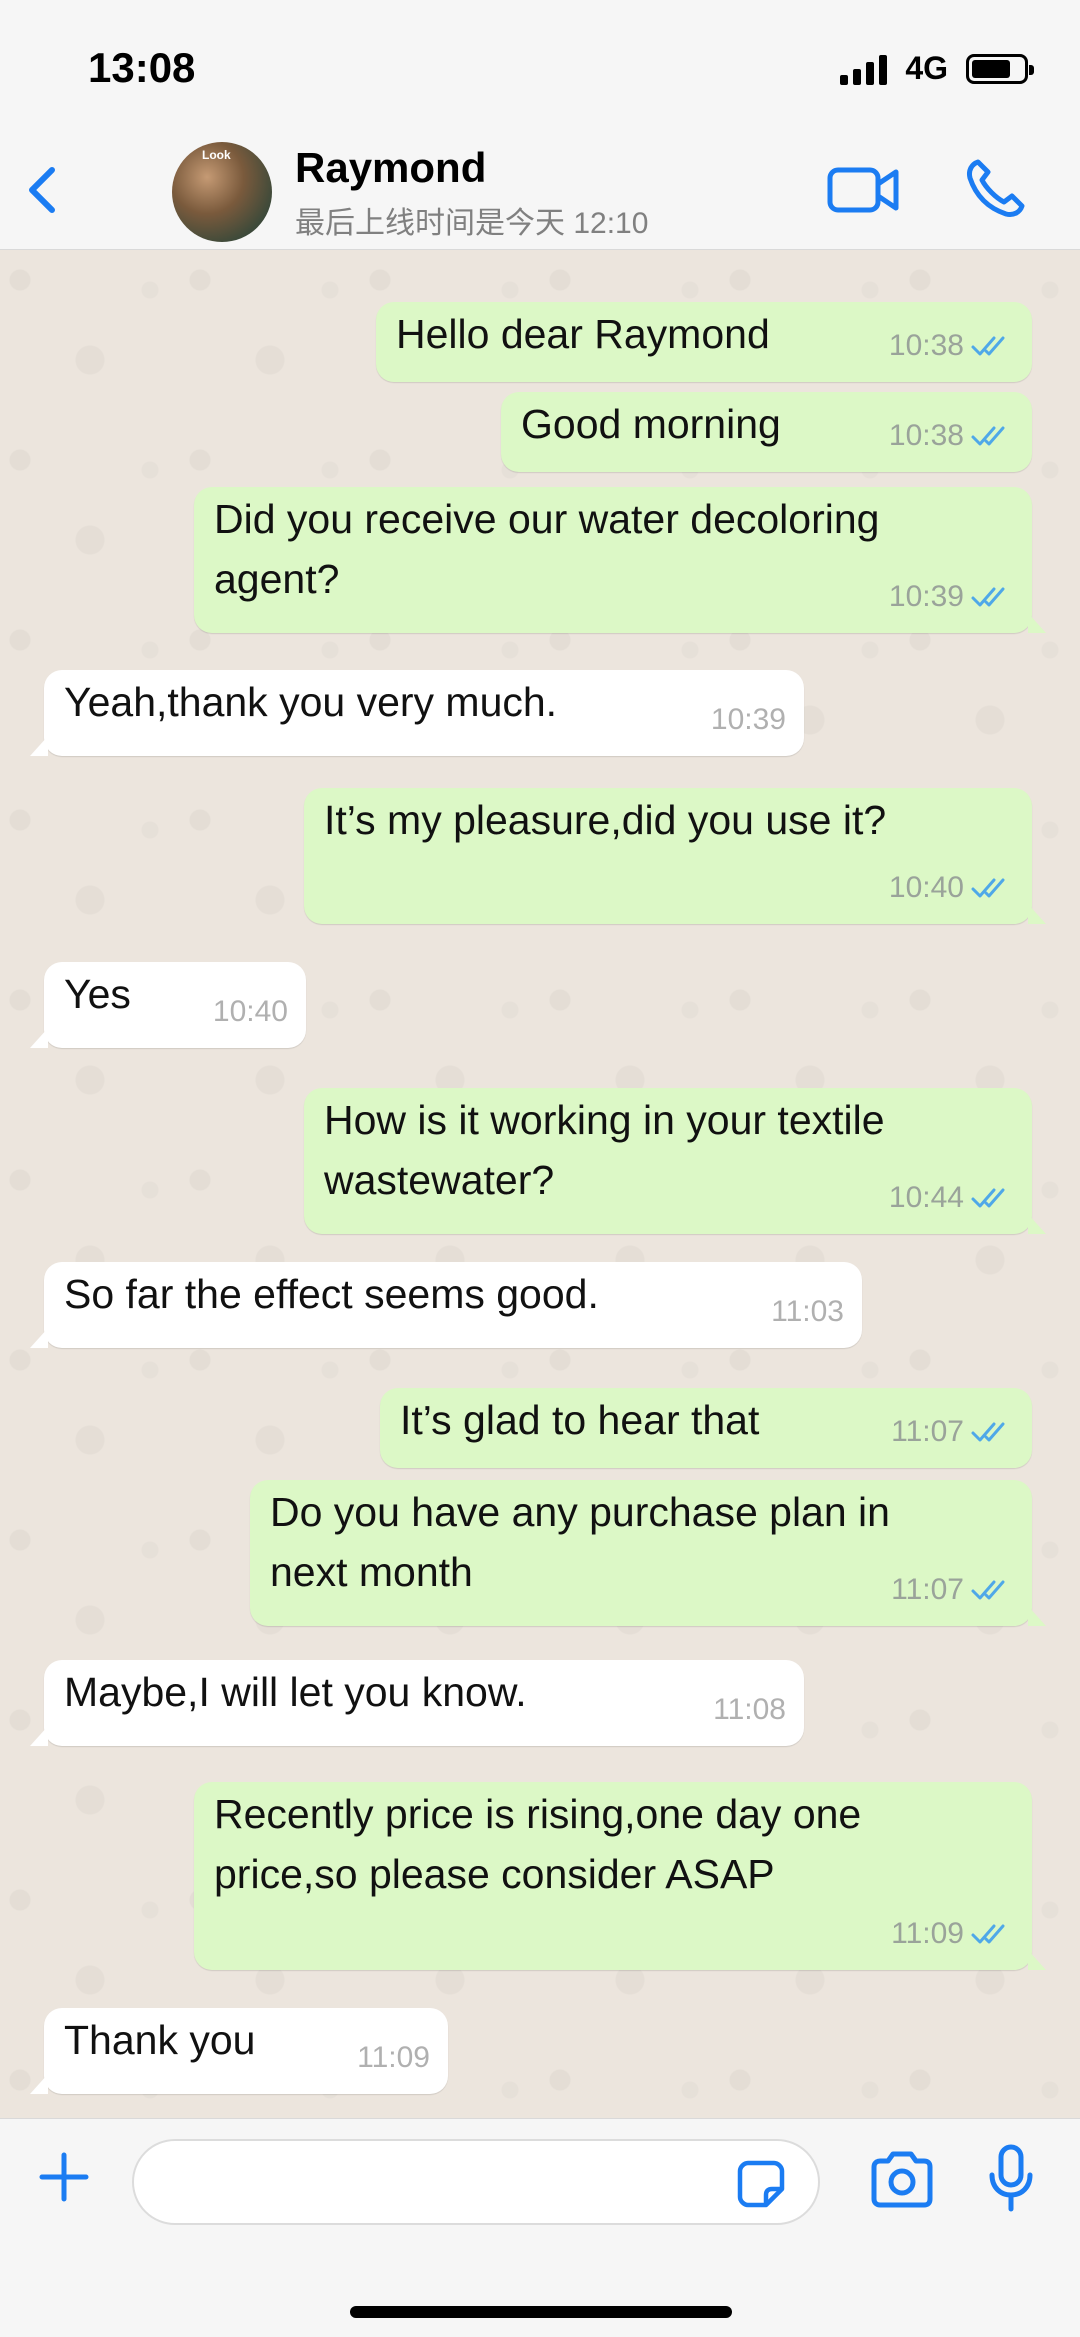 The image size is (1080, 2337). I want to click on home-indicator, so click(541, 2312).